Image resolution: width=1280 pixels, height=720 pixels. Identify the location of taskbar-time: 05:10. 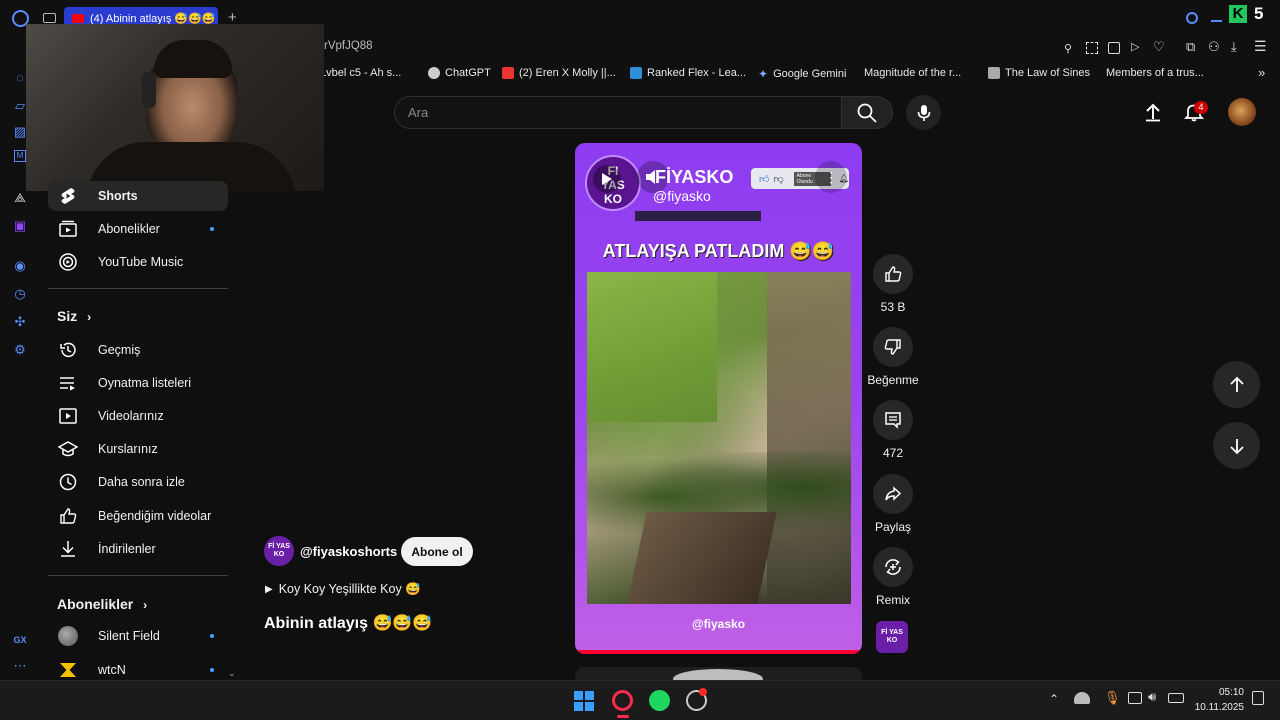
(1220, 692).